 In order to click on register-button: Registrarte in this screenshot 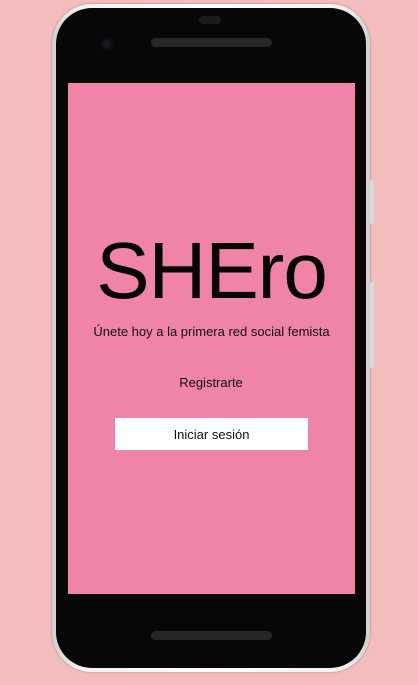, I will do `click(211, 383)`.